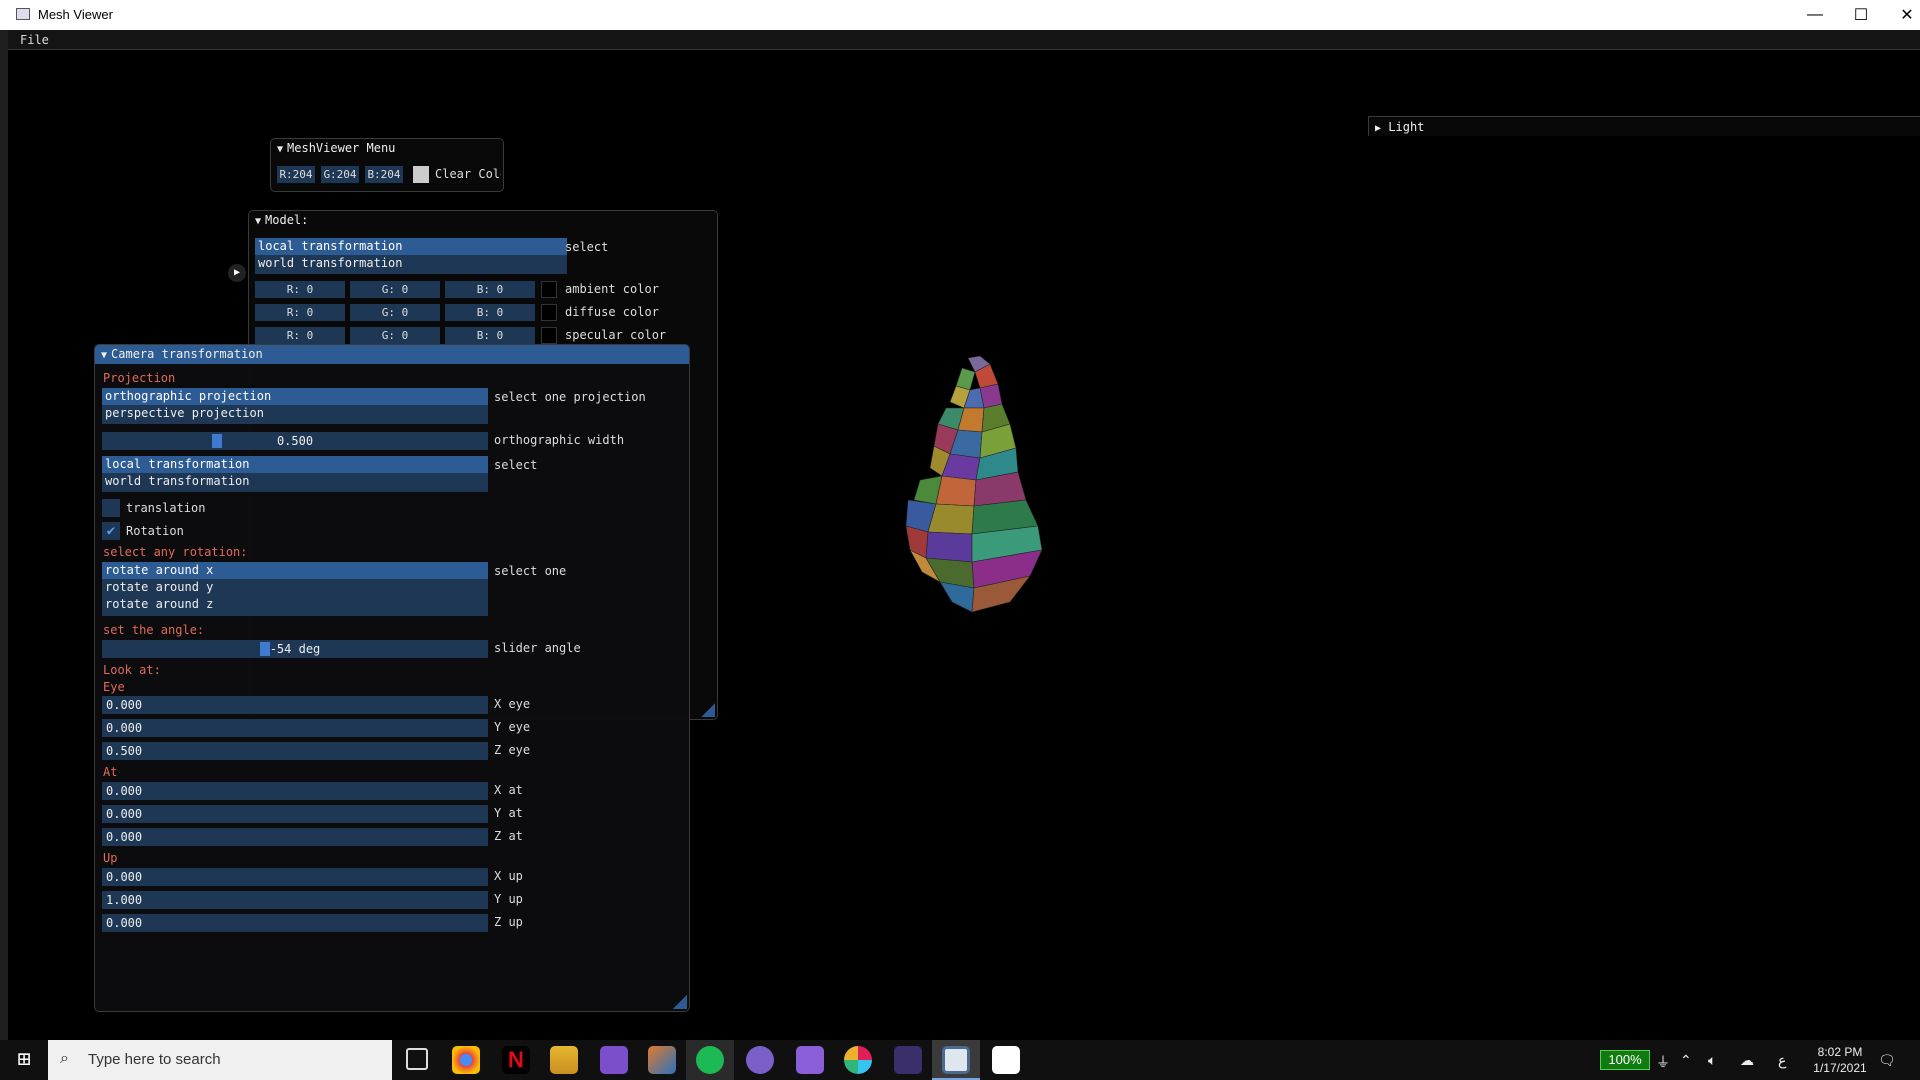 The height and width of the screenshot is (1080, 1920). Describe the element at coordinates (417, 1059) in the screenshot. I see `task-view-icon` at that location.